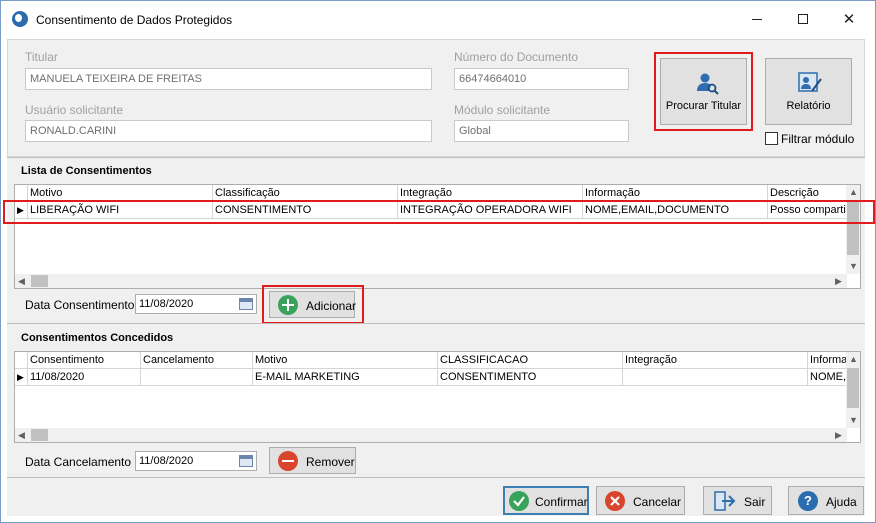  I want to click on lista-vertical-scrollbar: ▲ ▼, so click(853, 229).